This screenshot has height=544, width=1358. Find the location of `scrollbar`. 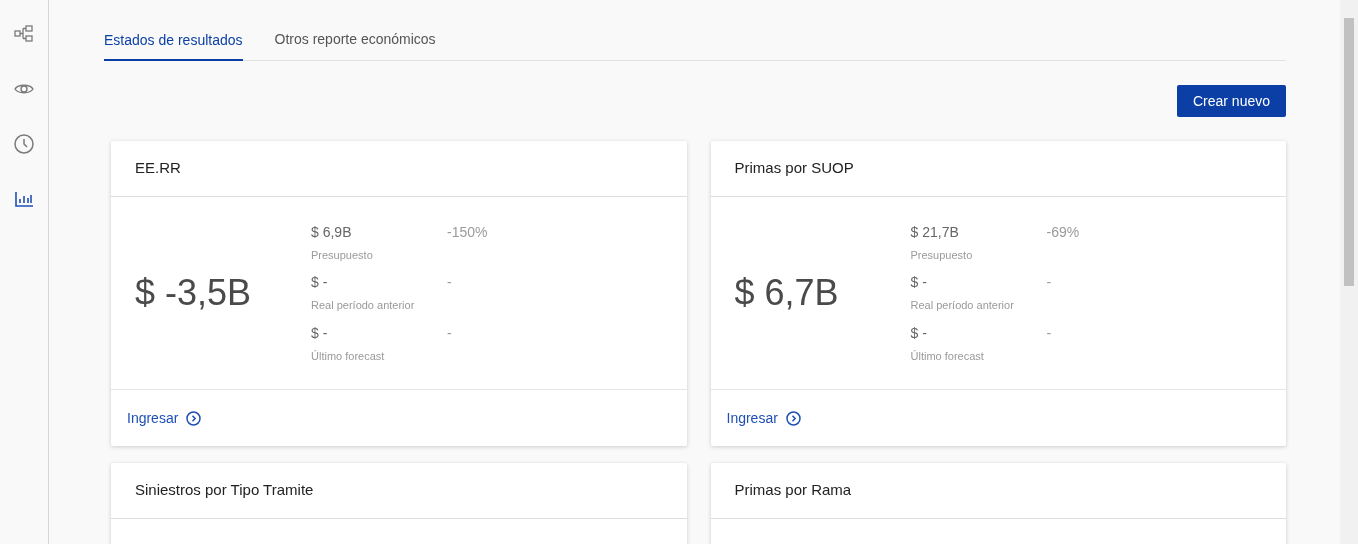

scrollbar is located at coordinates (1349, 272).